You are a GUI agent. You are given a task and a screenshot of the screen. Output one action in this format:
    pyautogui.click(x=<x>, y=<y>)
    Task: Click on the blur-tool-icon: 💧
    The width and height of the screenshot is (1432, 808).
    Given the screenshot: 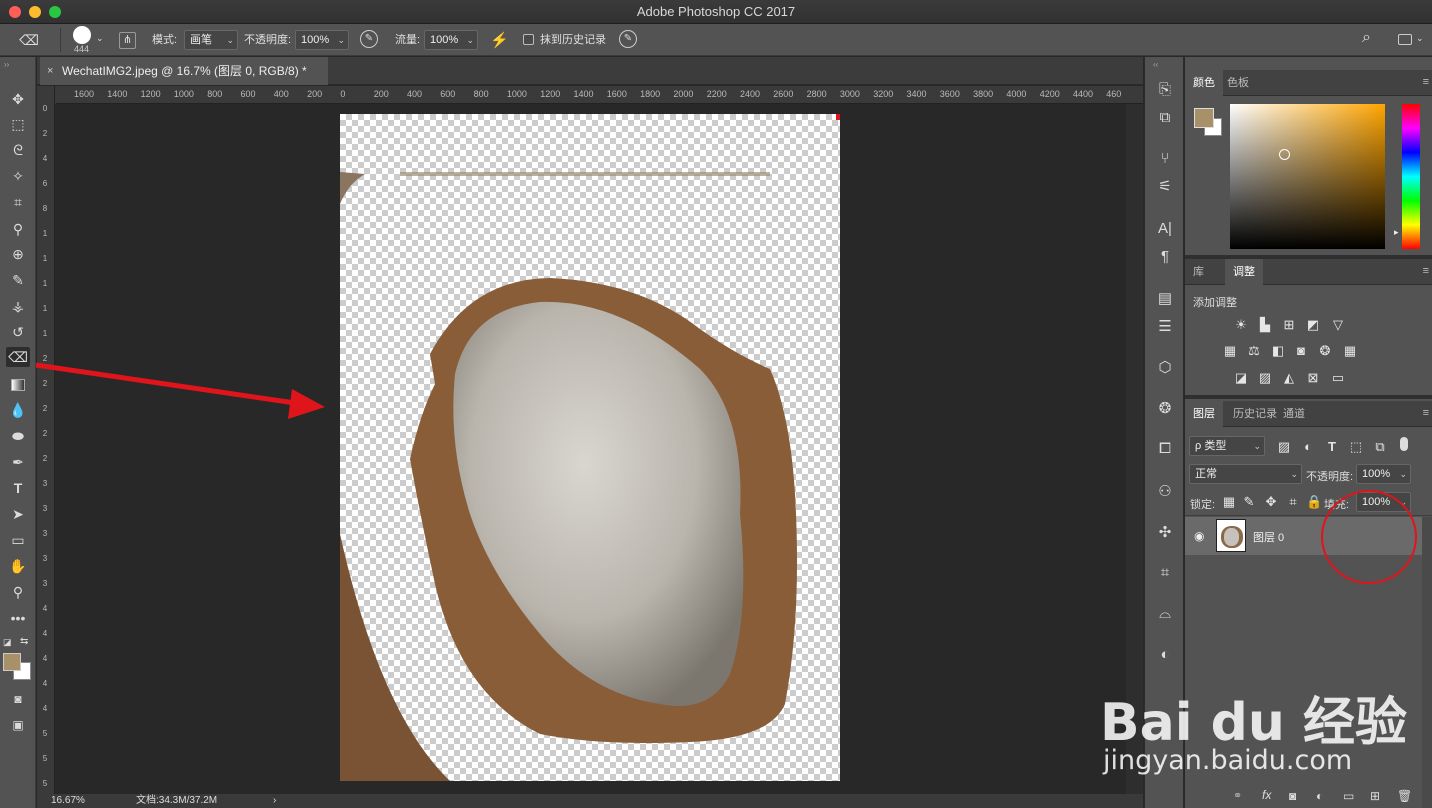 What is the action you would take?
    pyautogui.click(x=18, y=410)
    